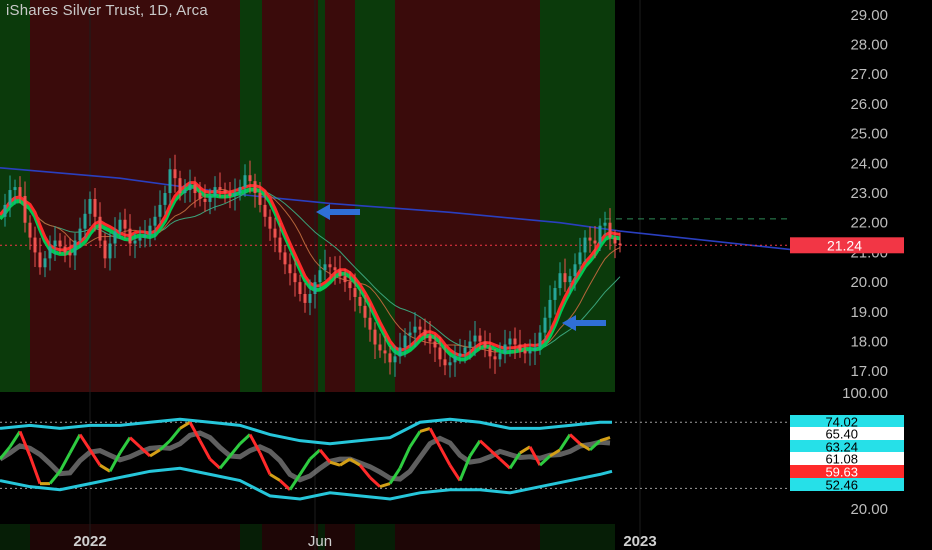 The width and height of the screenshot is (932, 550). What do you see at coordinates (467, 537) in the screenshot?
I see `zone-bottom-bear` at bounding box center [467, 537].